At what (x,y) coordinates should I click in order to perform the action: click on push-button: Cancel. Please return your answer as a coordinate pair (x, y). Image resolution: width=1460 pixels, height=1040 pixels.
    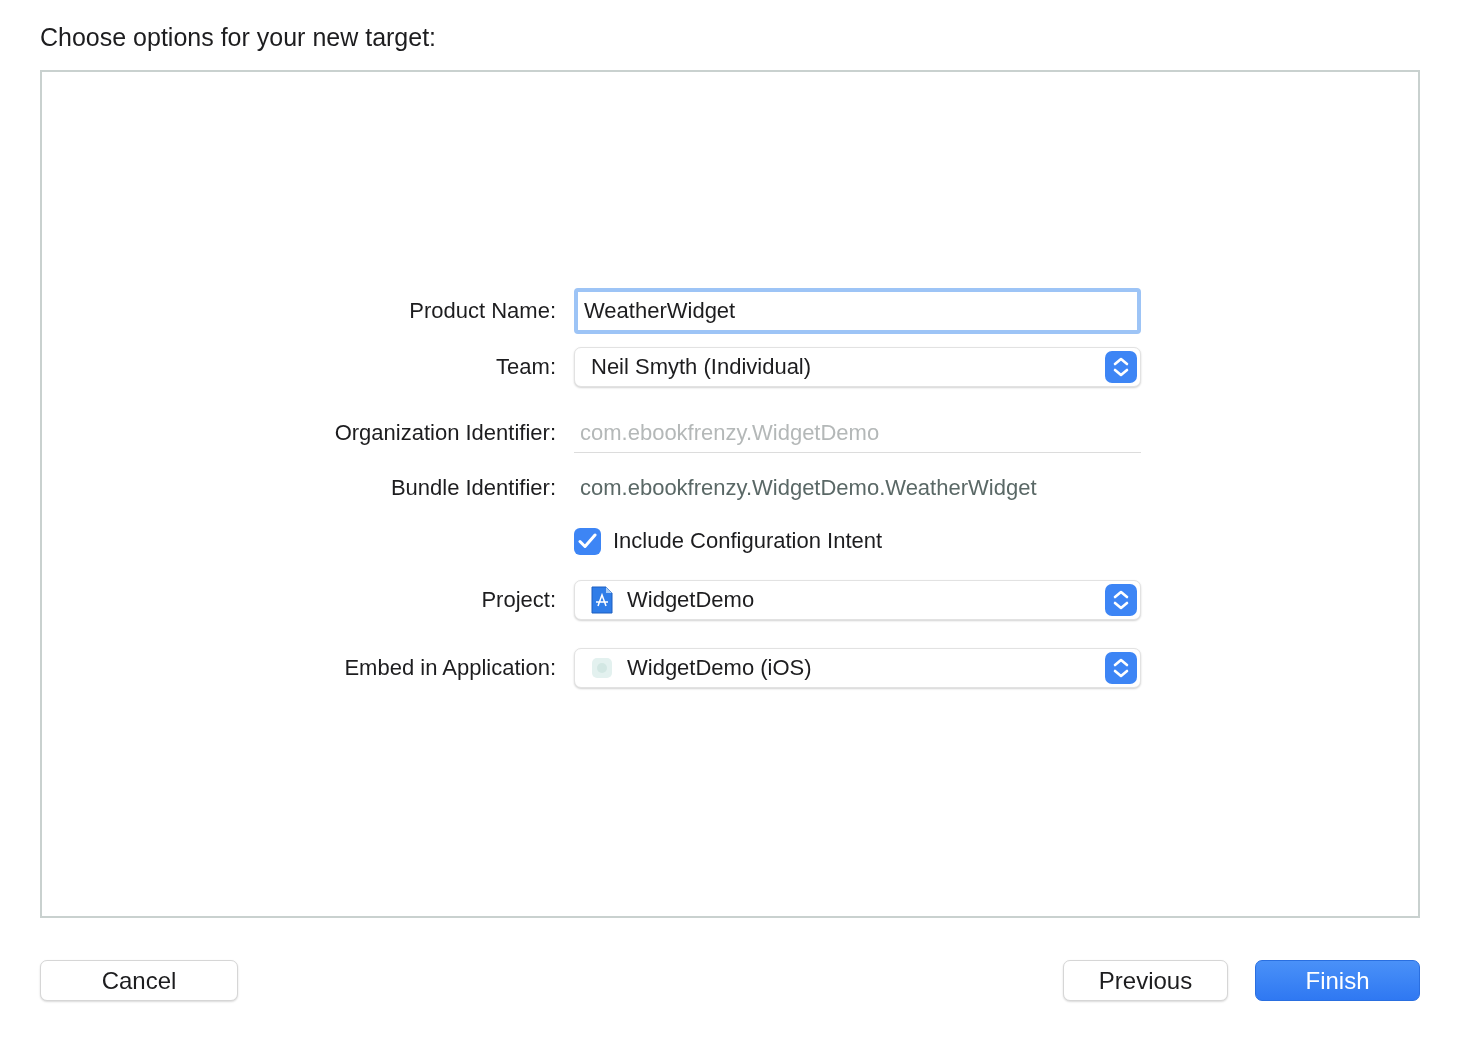
    Looking at the image, I should click on (139, 980).